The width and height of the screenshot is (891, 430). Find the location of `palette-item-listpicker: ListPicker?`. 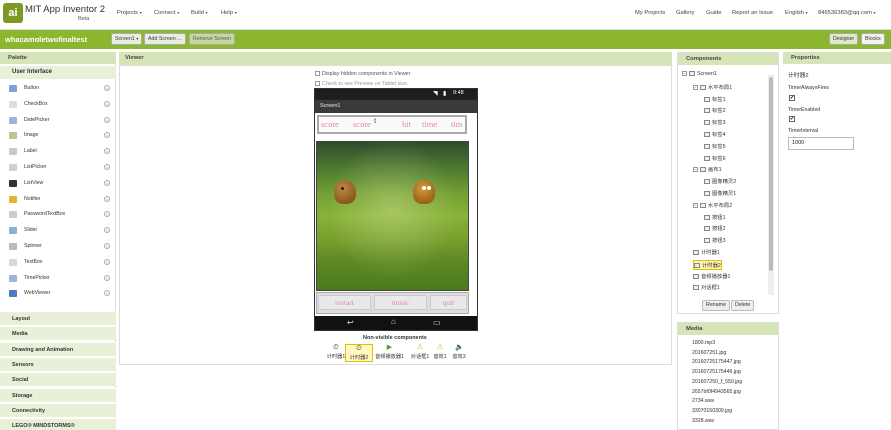

palette-item-listpicker: ListPicker? is located at coordinates (58, 167).